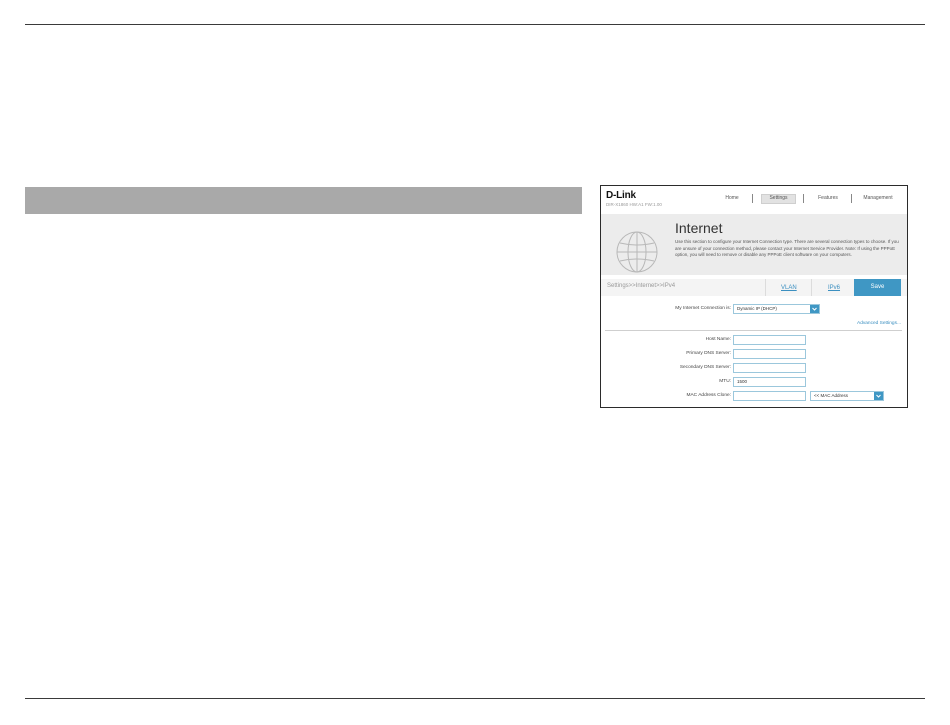 The height and width of the screenshot is (725, 950). What do you see at coordinates (475, 698) in the screenshot?
I see `page-bottom-rule` at bounding box center [475, 698].